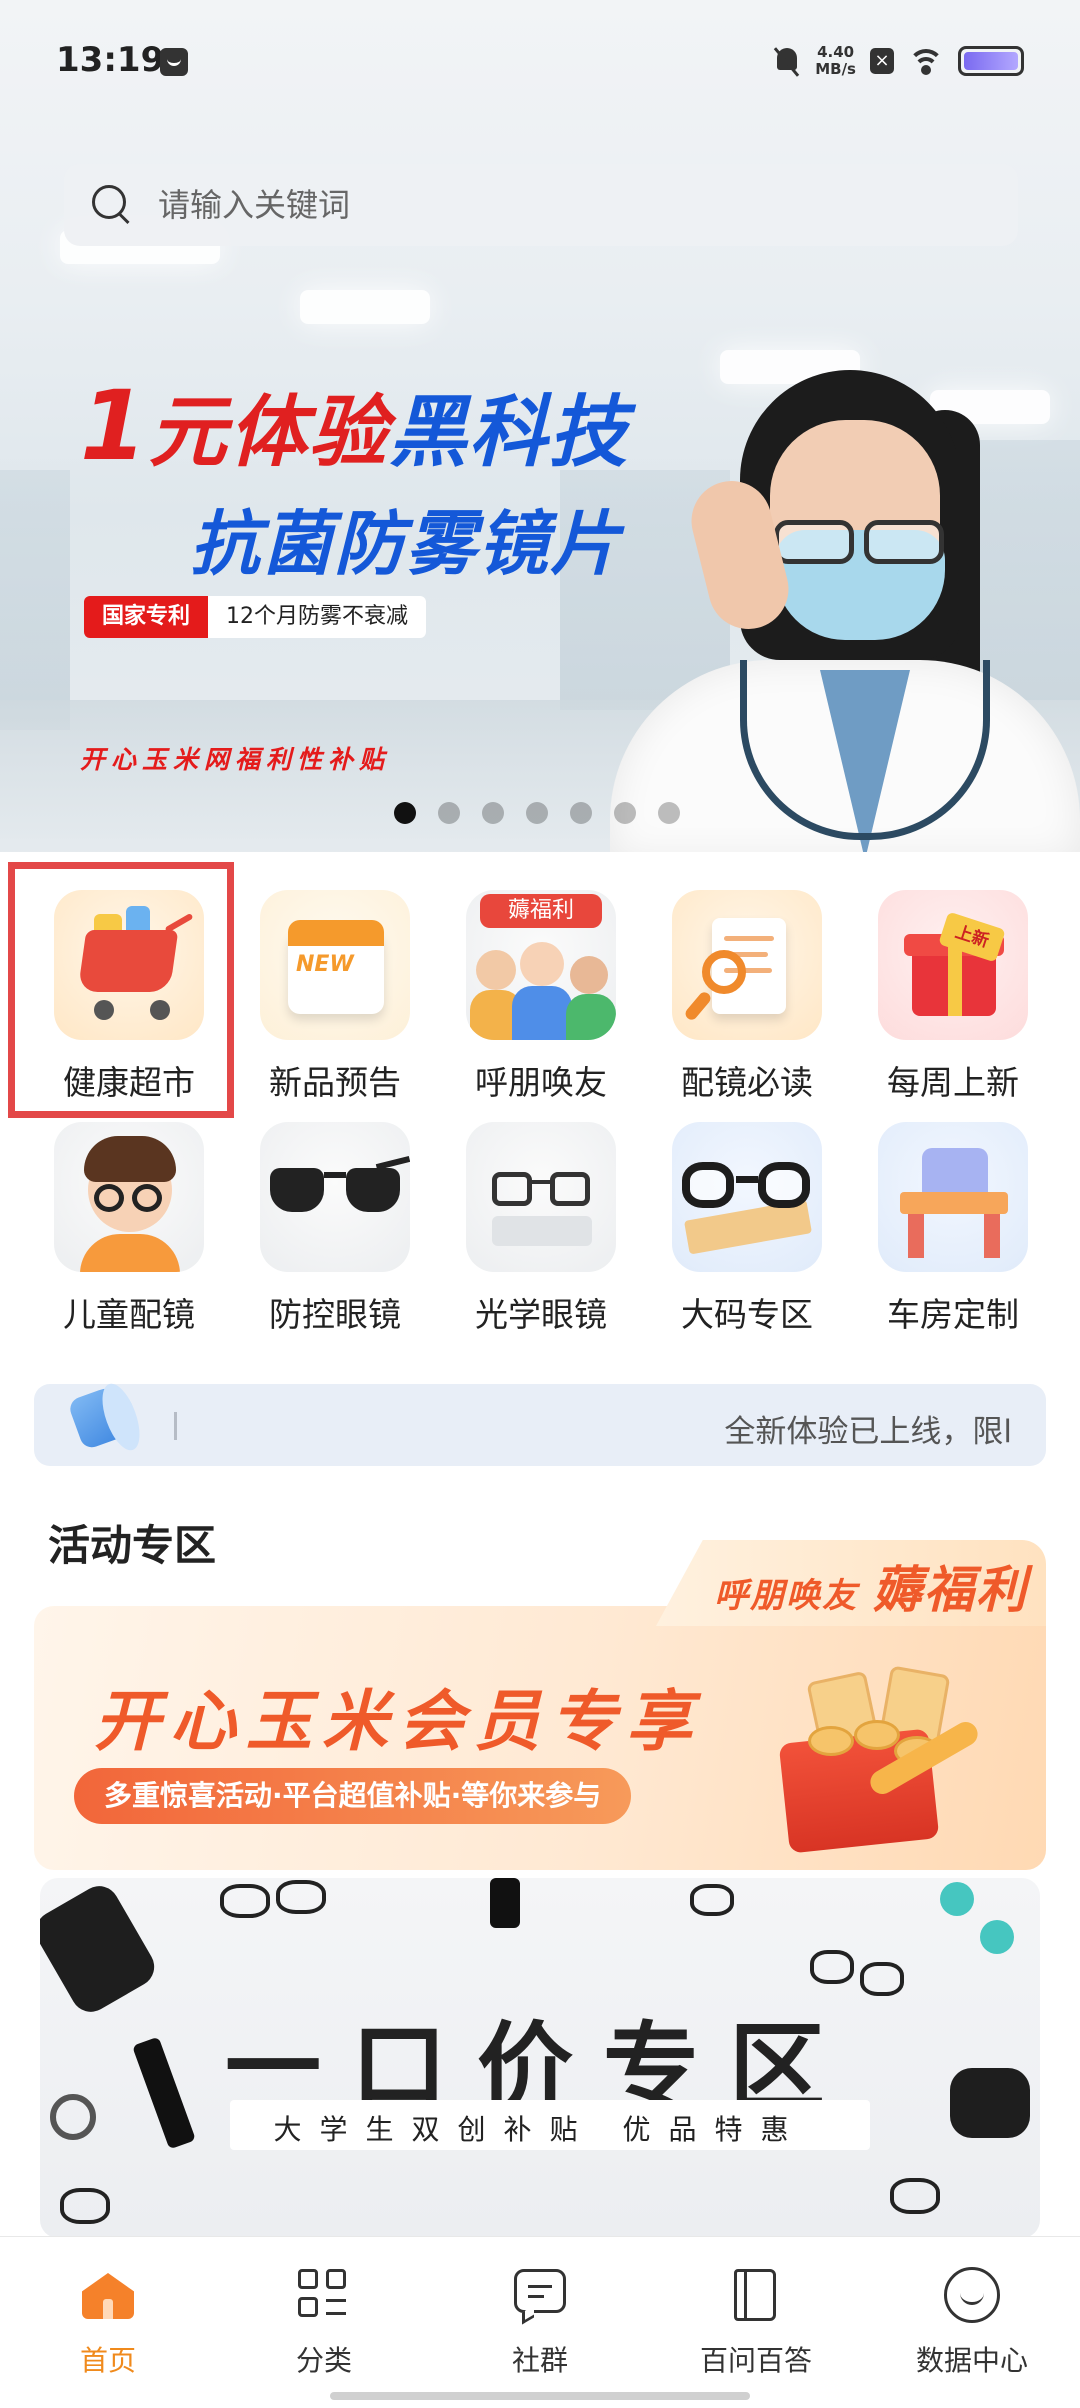  Describe the element at coordinates (325, 964) in the screenshot. I see `calendar-new-text: NEW` at that location.